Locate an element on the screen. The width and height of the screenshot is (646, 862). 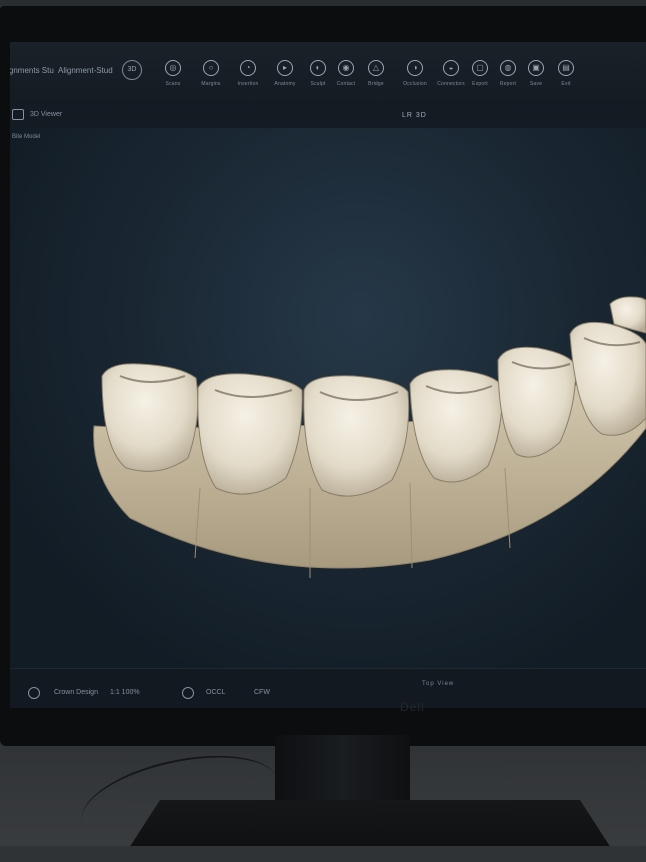
tool-insertion-button: ◔ Insertion is located at coordinates (248, 73).